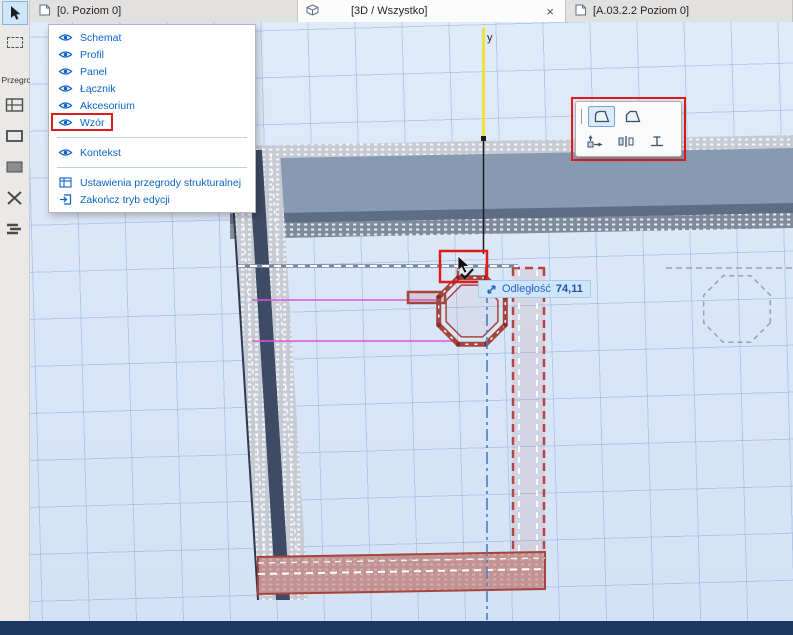 The height and width of the screenshot is (635, 793). What do you see at coordinates (641, 11) in the screenshot?
I see `tab-label: [A.03.2.2 Poziom 0]` at bounding box center [641, 11].